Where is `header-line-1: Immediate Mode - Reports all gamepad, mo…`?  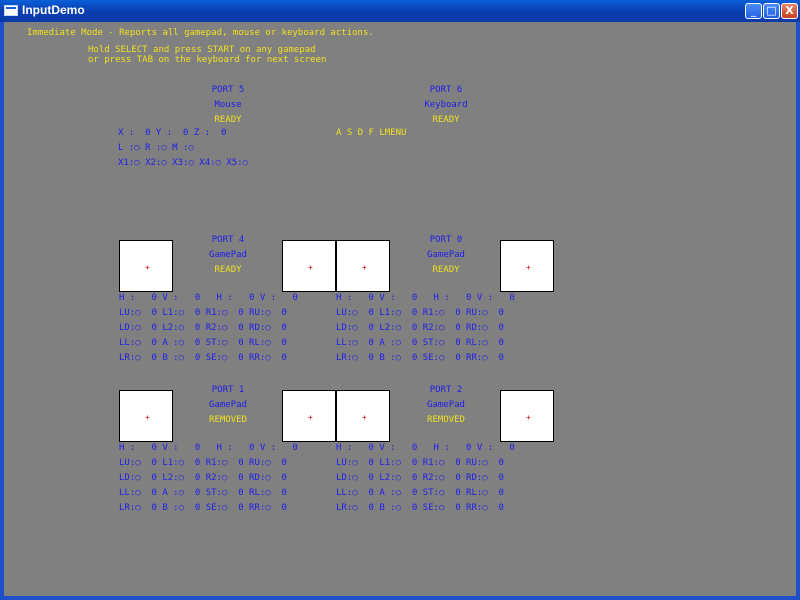
header-line-1: Immediate Mode - Reports all gamepad, mo… is located at coordinates (200, 33).